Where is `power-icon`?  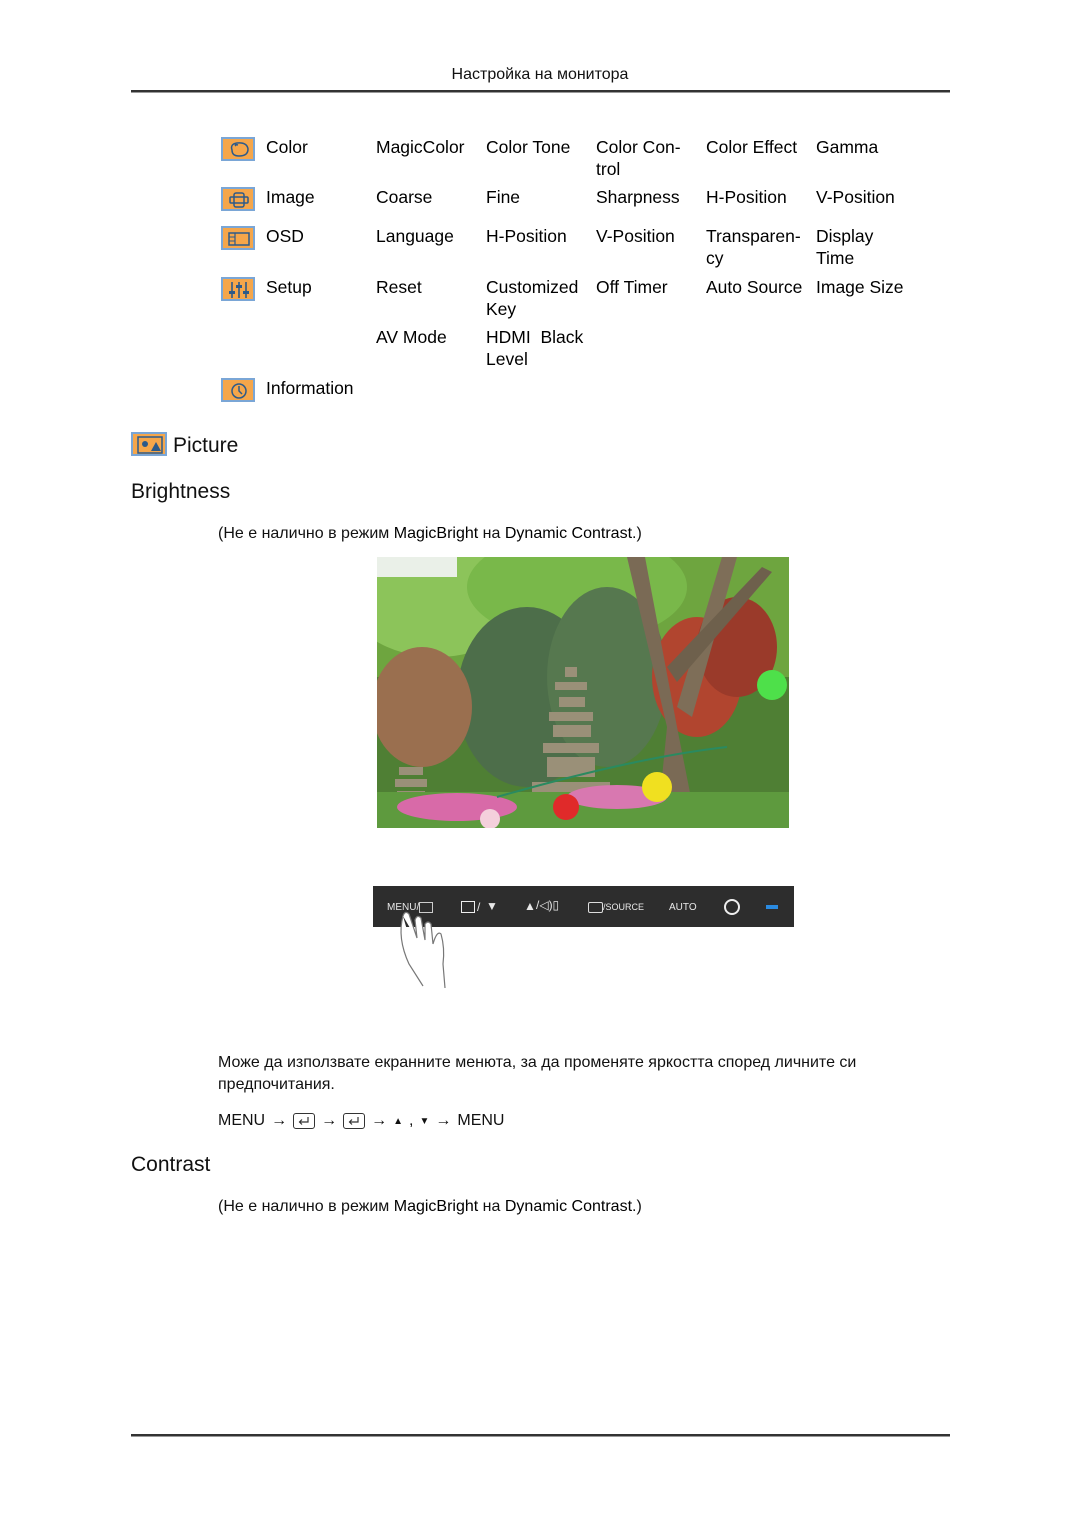 power-icon is located at coordinates (732, 907).